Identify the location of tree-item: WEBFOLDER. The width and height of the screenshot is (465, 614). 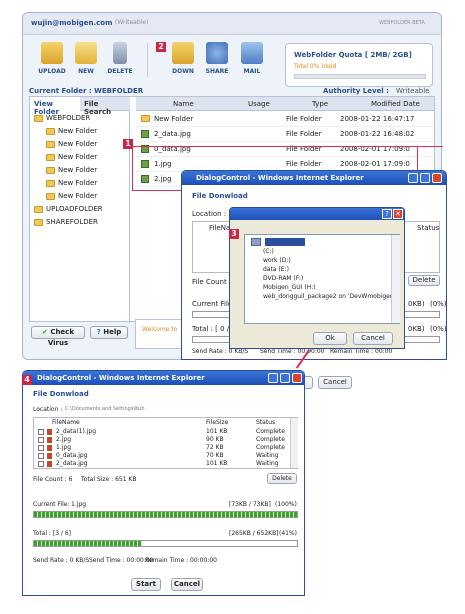
(79, 117).